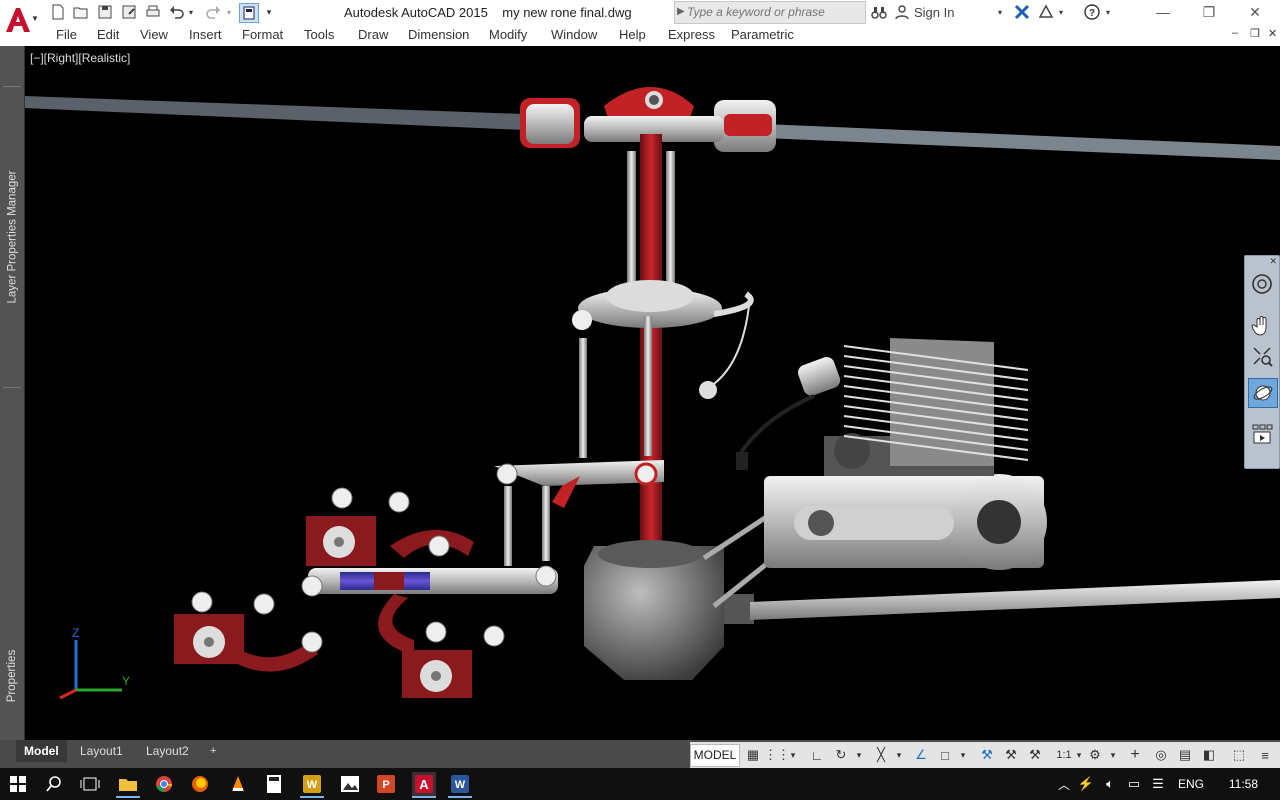  Describe the element at coordinates (1158, 784) in the screenshot. I see `action-center-icon: ☰` at that location.